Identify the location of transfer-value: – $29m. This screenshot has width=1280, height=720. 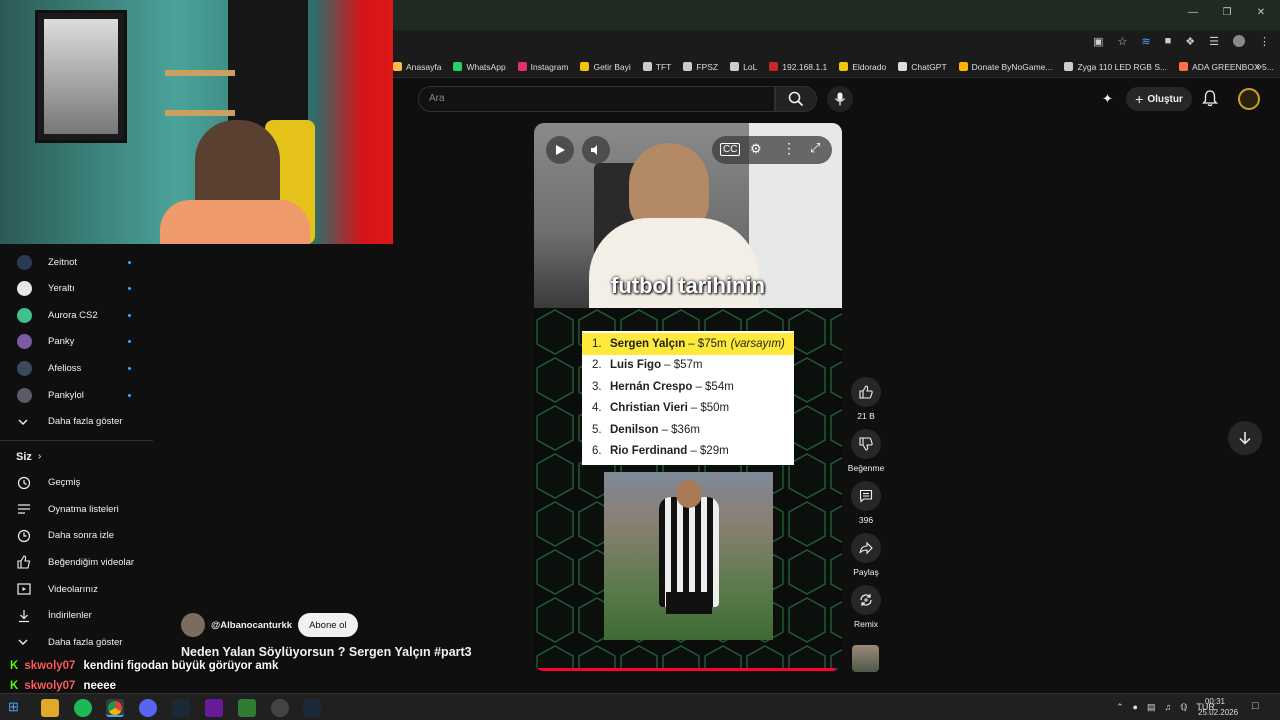
(709, 451).